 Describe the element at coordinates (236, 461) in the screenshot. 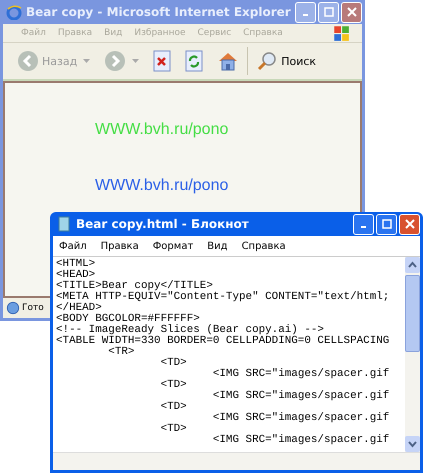

I see `horizontal-scrollbar` at that location.